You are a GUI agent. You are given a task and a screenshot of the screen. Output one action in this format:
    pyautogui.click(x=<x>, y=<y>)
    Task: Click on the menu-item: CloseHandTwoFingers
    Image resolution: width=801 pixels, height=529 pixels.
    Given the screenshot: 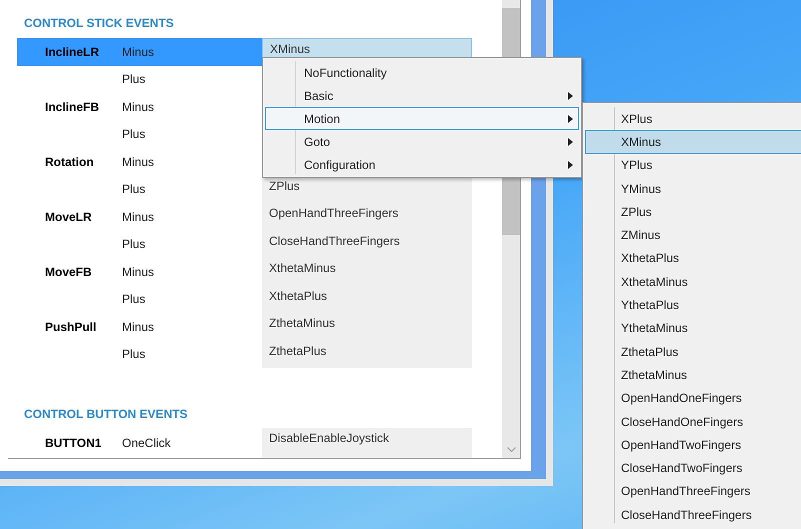 What is the action you would take?
    pyautogui.click(x=693, y=468)
    